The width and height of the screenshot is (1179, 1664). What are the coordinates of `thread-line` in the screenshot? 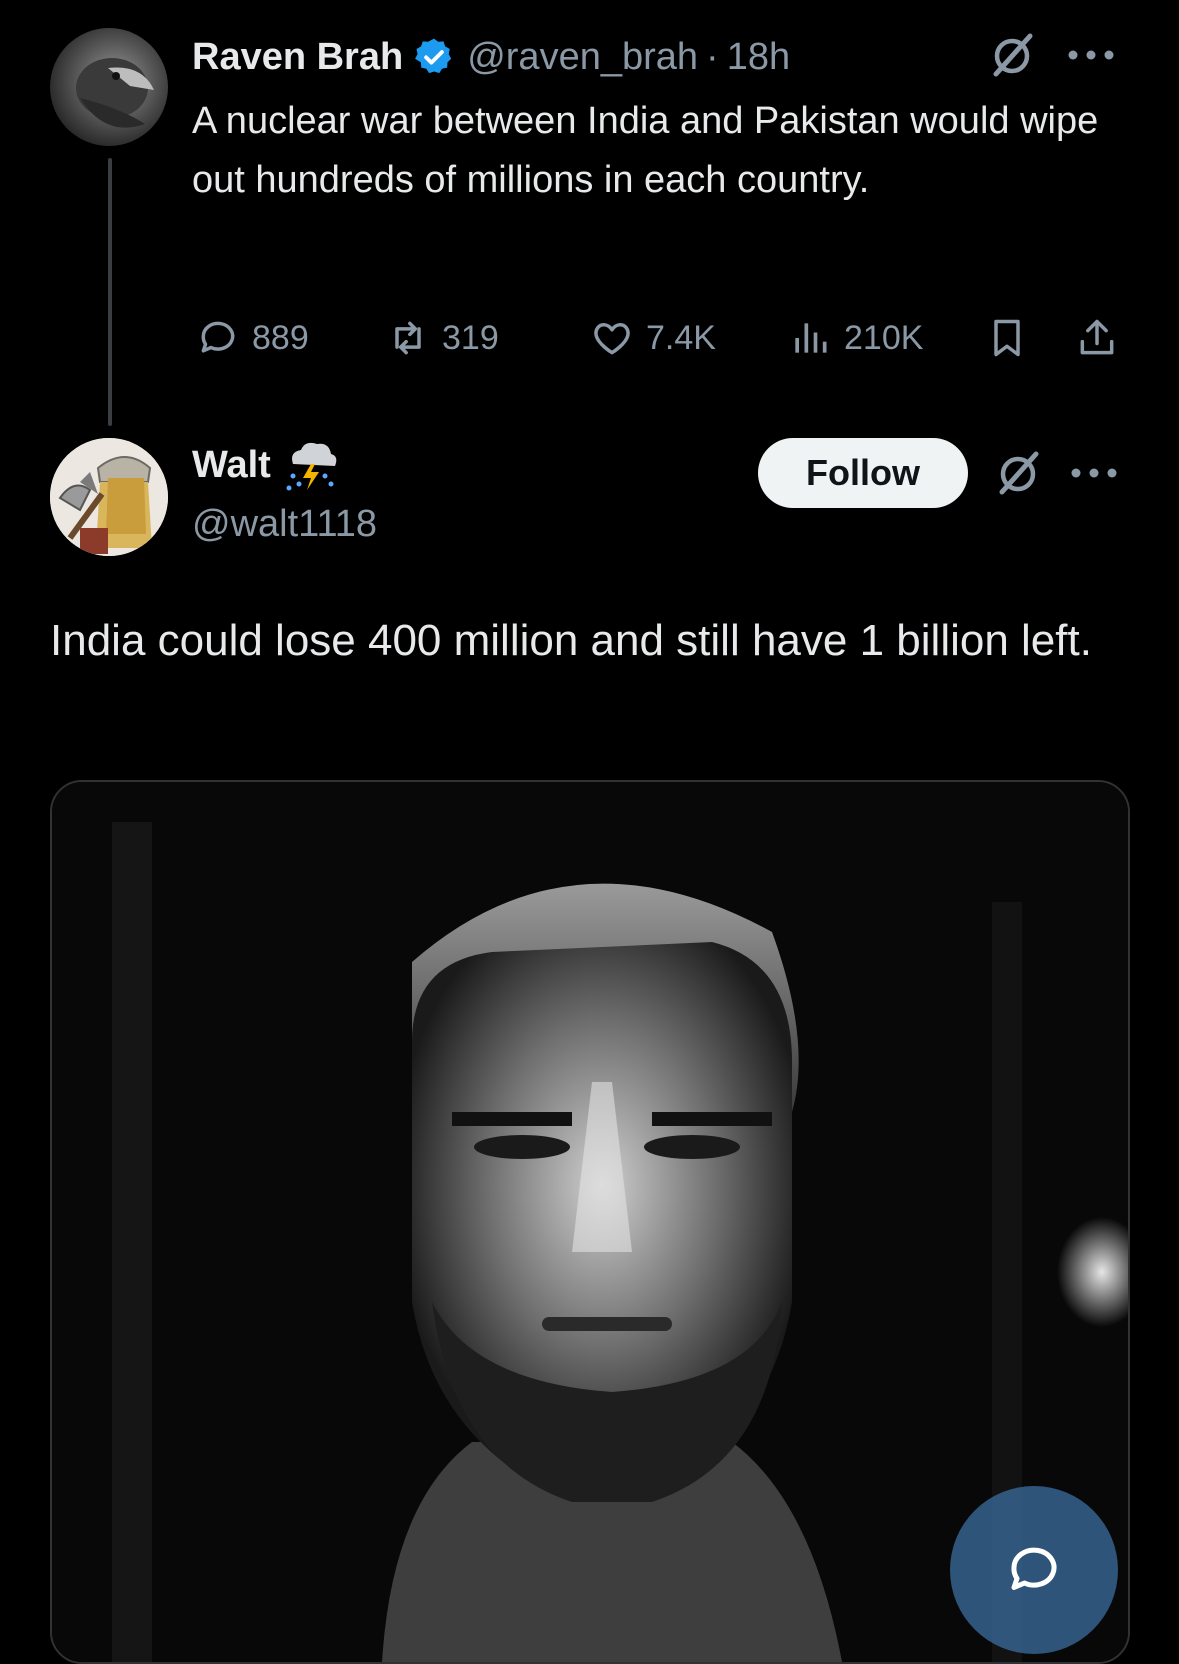 It's located at (110, 292).